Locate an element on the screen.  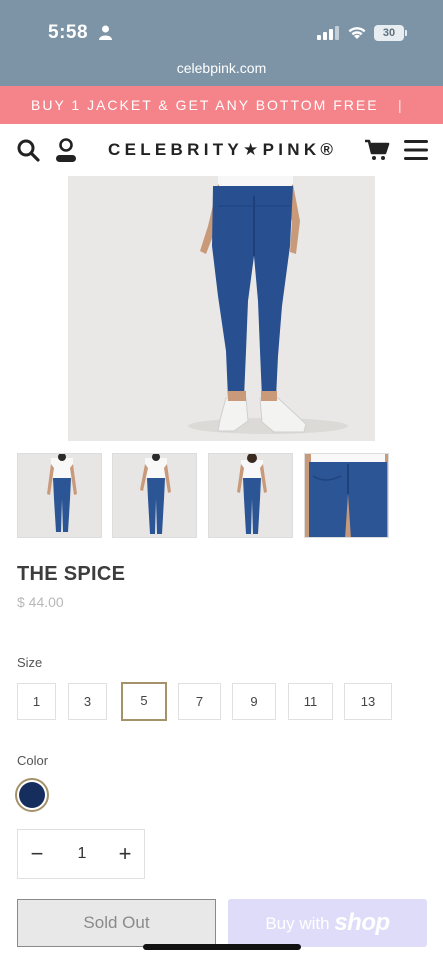
product-price: $ 44.00 is located at coordinates (40, 602).